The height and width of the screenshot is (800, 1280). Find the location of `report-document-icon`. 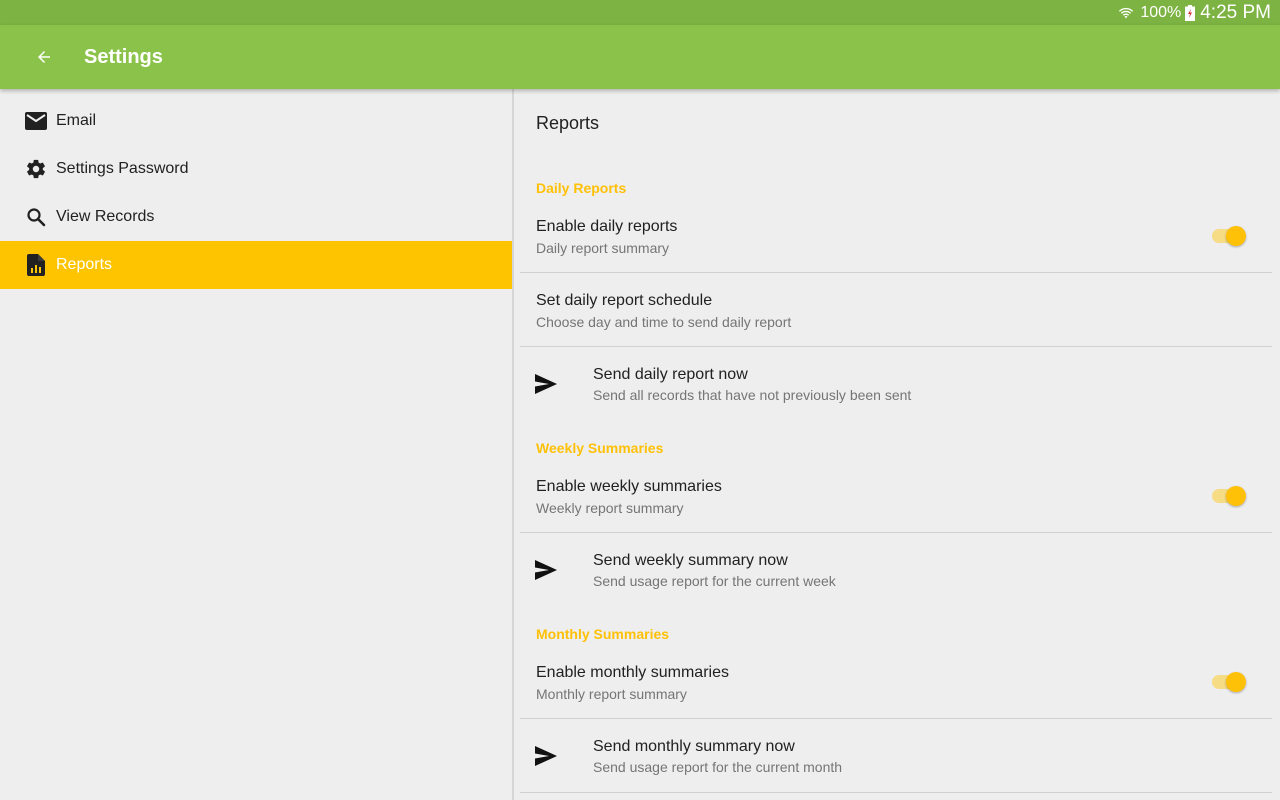

report-document-icon is located at coordinates (36, 265).